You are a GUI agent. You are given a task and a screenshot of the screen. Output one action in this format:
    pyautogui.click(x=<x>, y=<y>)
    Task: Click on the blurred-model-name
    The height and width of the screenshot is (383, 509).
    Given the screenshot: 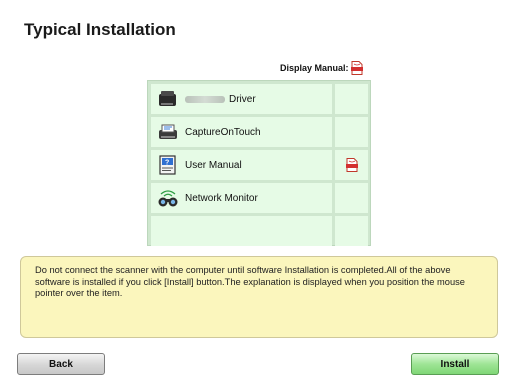 What is the action you would take?
    pyautogui.click(x=205, y=99)
    